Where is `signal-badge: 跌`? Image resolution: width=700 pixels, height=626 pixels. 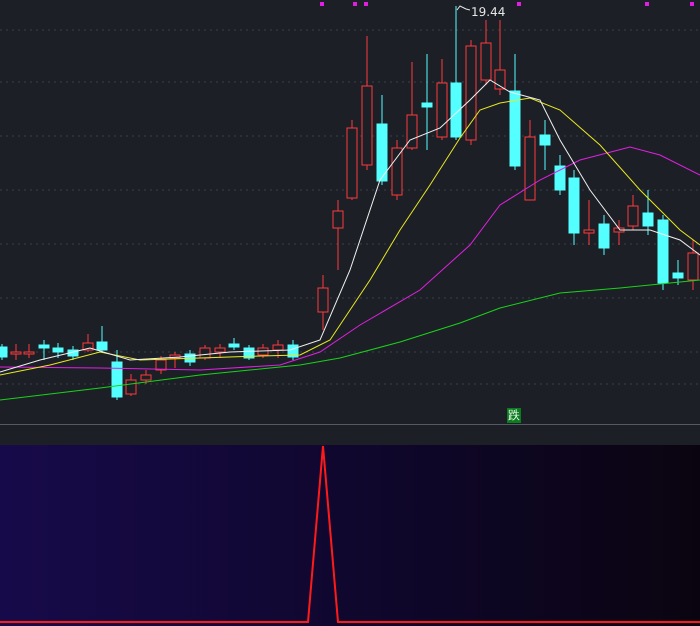 signal-badge: 跌 is located at coordinates (514, 415).